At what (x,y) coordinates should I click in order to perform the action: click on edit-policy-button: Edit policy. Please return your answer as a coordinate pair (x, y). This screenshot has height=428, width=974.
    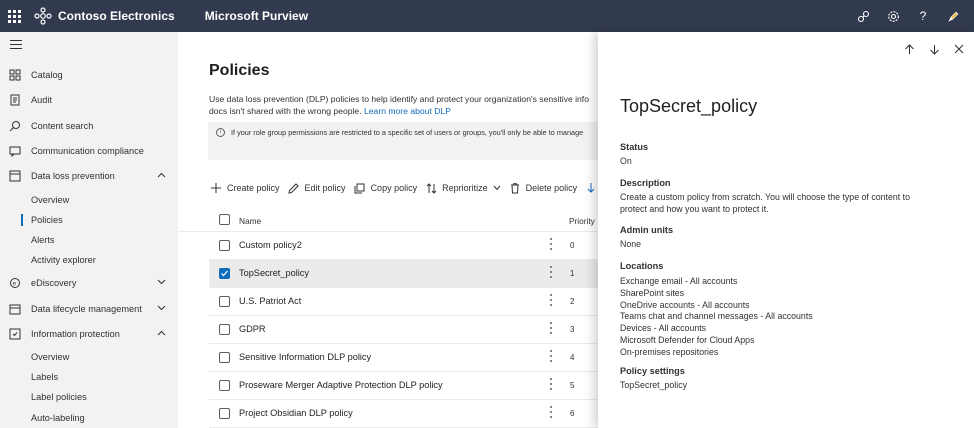
    Looking at the image, I should click on (317, 188).